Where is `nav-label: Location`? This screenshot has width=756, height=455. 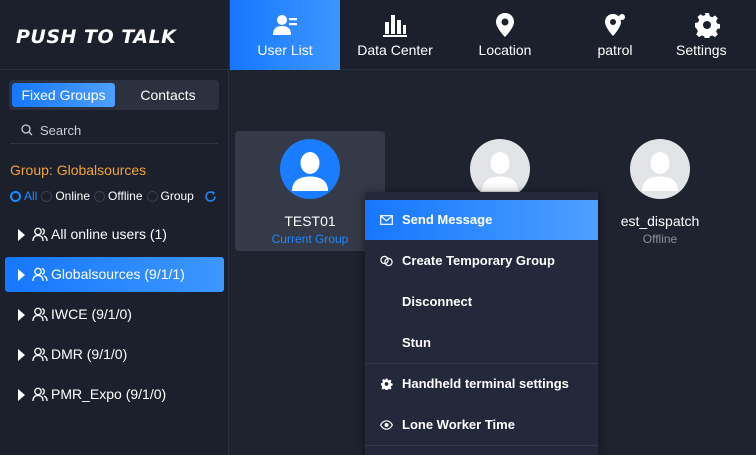
nav-label: Location is located at coordinates (505, 50).